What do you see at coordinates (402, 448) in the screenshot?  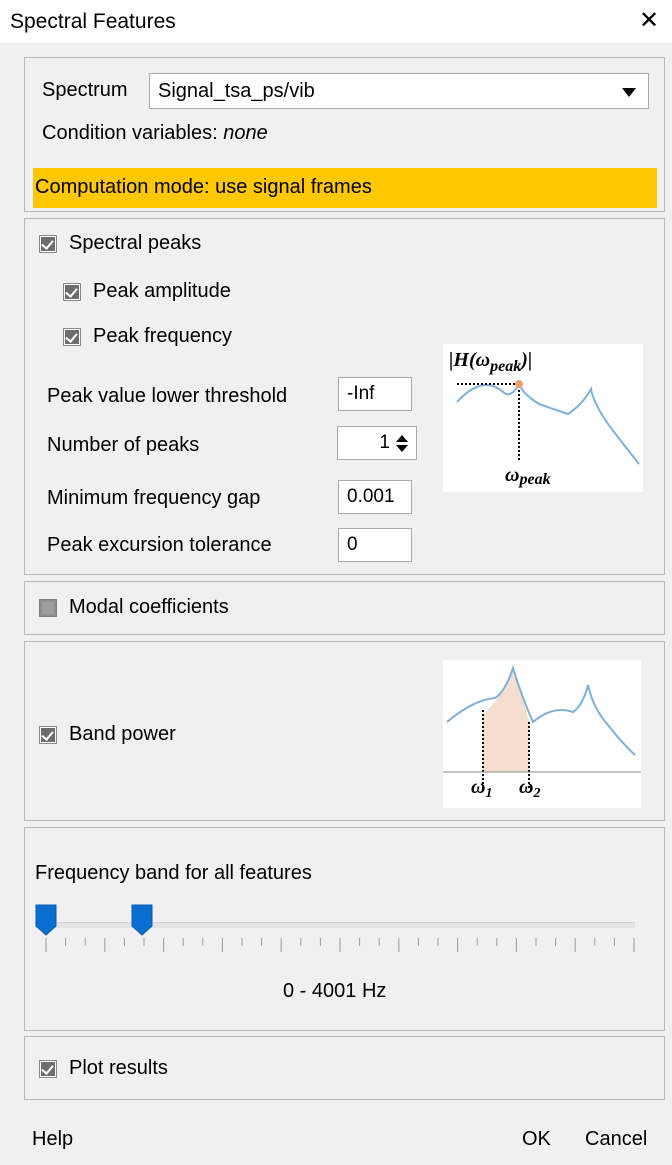 I see `spinner-down-icon` at bounding box center [402, 448].